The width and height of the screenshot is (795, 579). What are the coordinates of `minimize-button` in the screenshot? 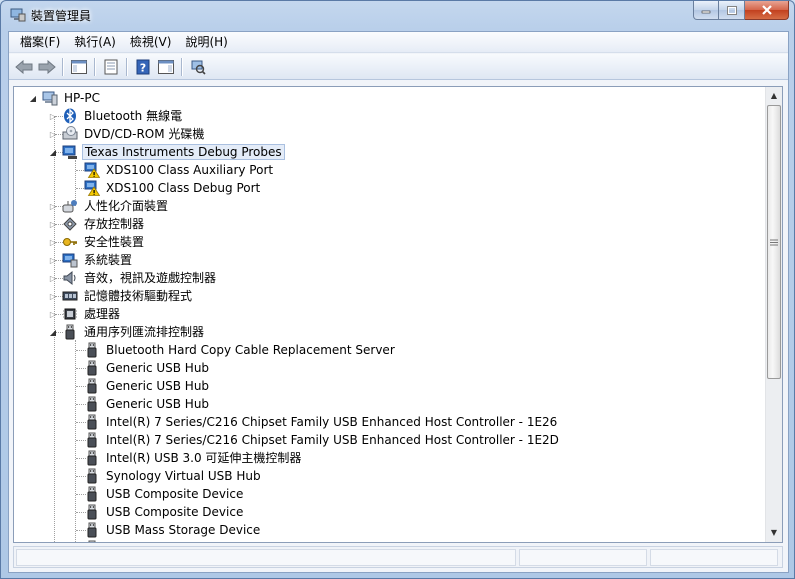 It's located at (706, 10).